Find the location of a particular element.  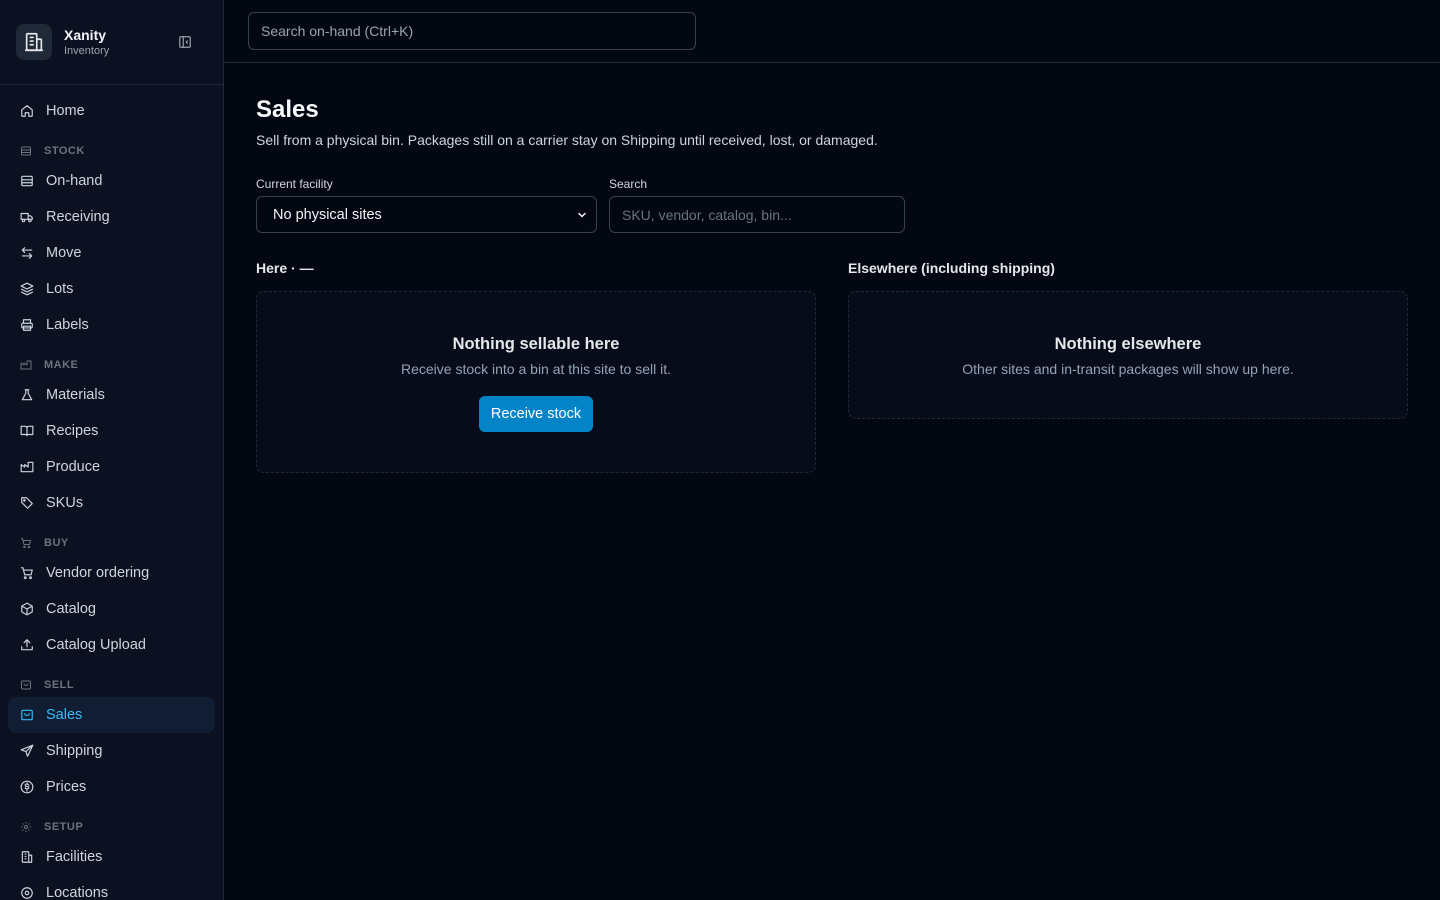

page-title: Sales is located at coordinates (287, 109).